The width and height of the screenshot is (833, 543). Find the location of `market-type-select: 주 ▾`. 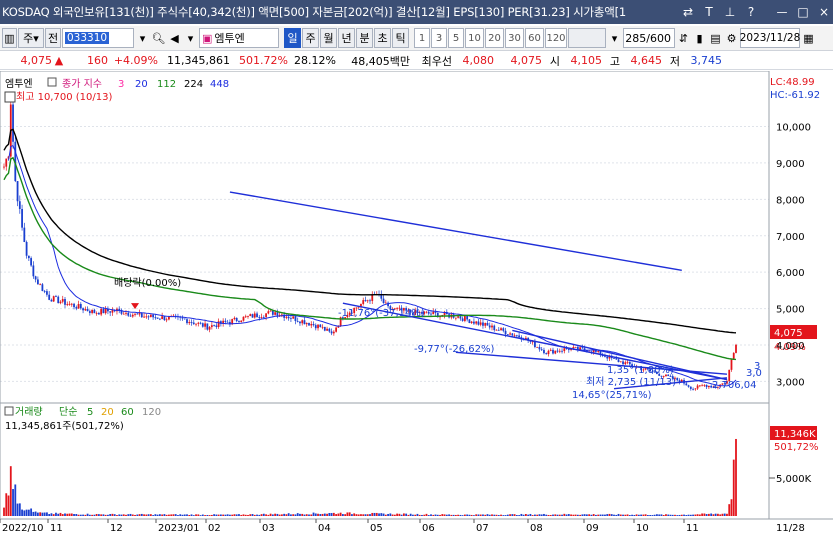

market-type-select: 주 ▾ is located at coordinates (31, 38).